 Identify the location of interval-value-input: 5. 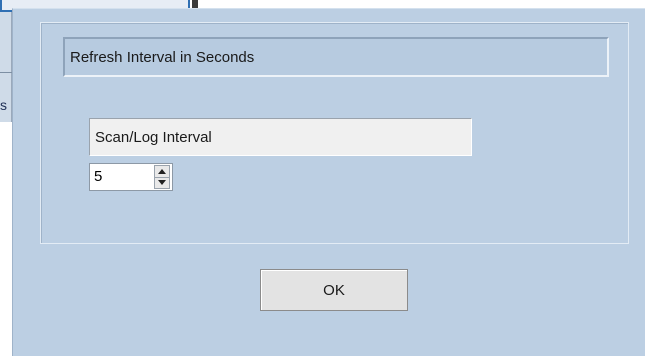
(122, 177).